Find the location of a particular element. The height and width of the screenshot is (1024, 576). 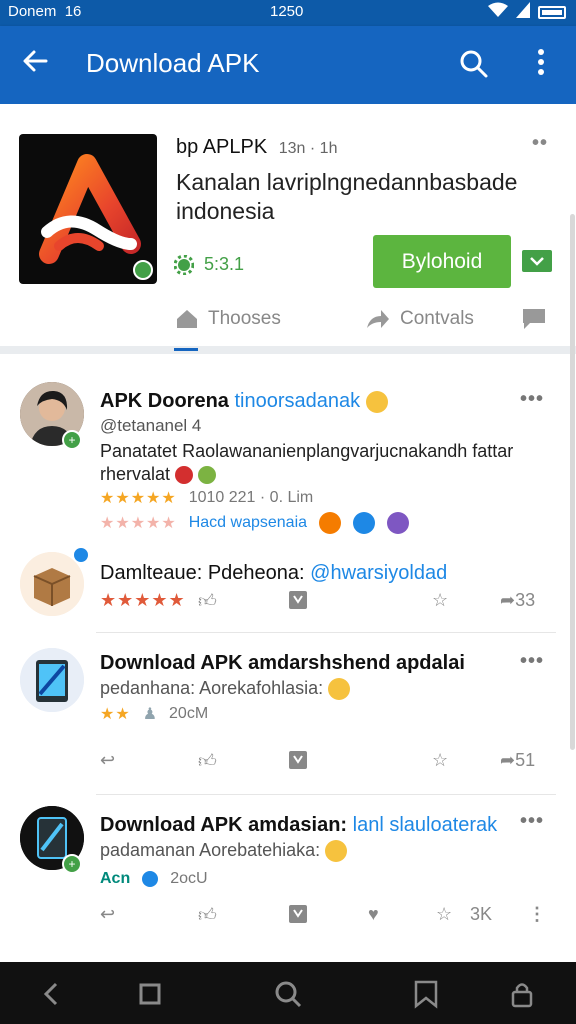

tomato-emoji-icon is located at coordinates (184, 475).